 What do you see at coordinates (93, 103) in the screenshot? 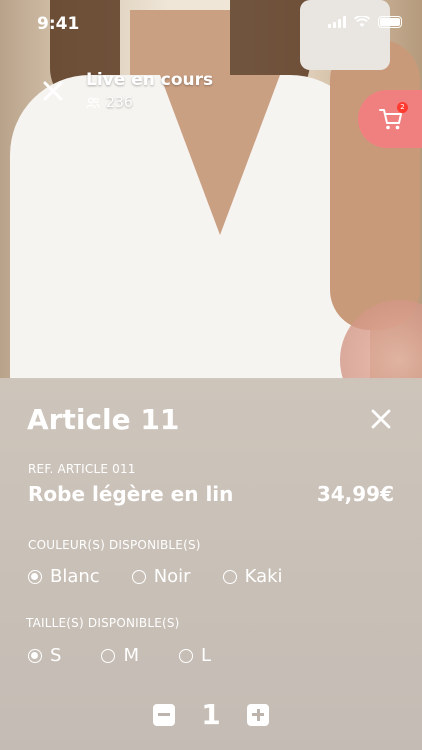
I see `users-icon` at bounding box center [93, 103].